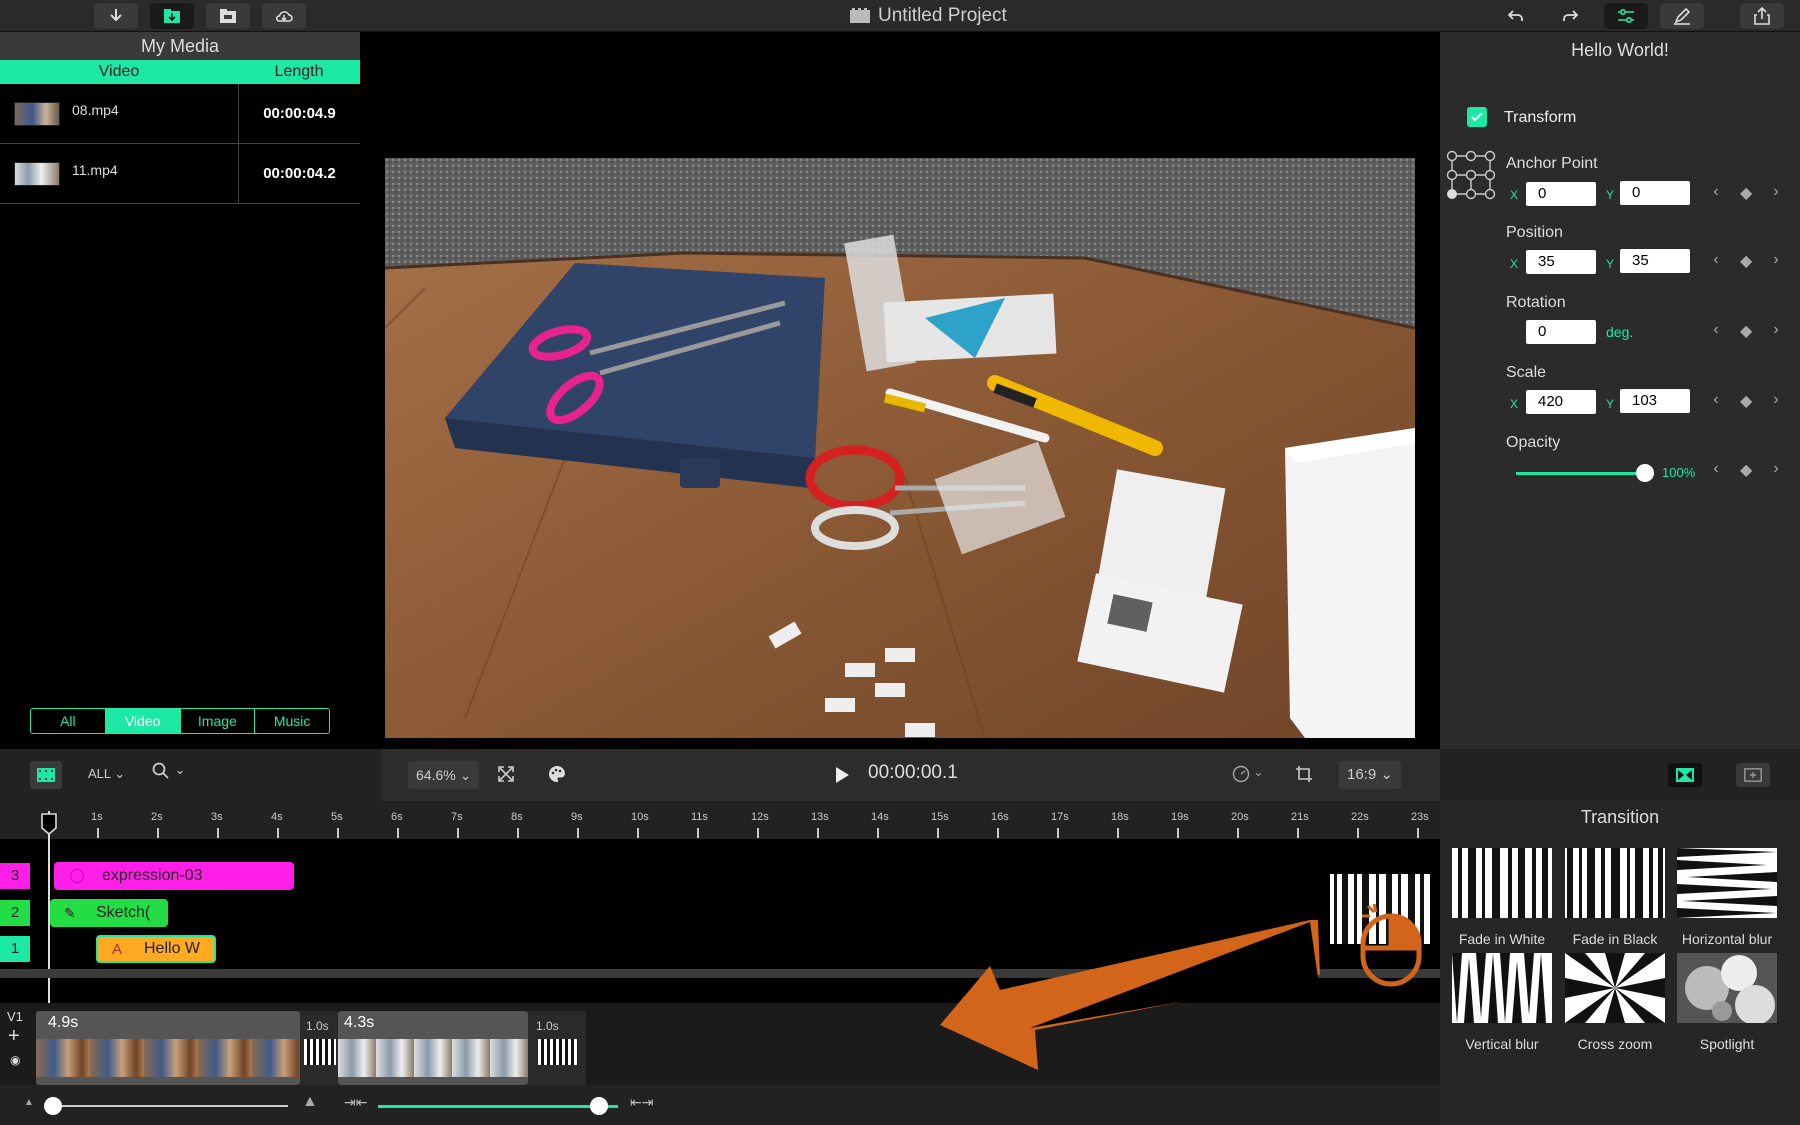  I want to click on timeline-zoom-knob, so click(53, 1106).